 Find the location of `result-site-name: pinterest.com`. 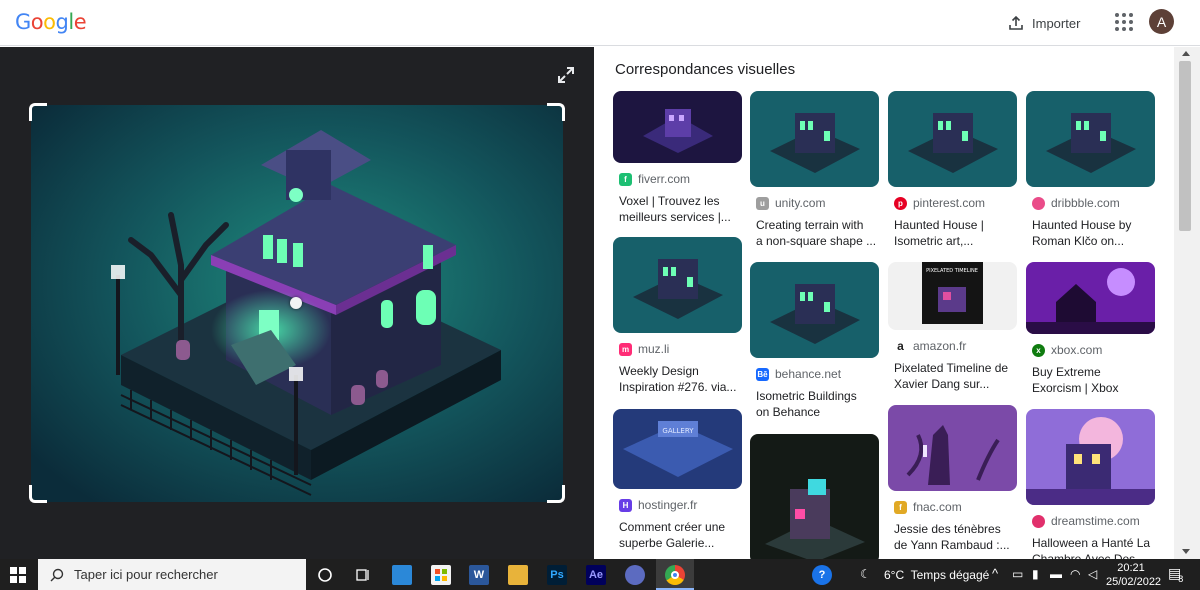

result-site-name: pinterest.com is located at coordinates (949, 203).